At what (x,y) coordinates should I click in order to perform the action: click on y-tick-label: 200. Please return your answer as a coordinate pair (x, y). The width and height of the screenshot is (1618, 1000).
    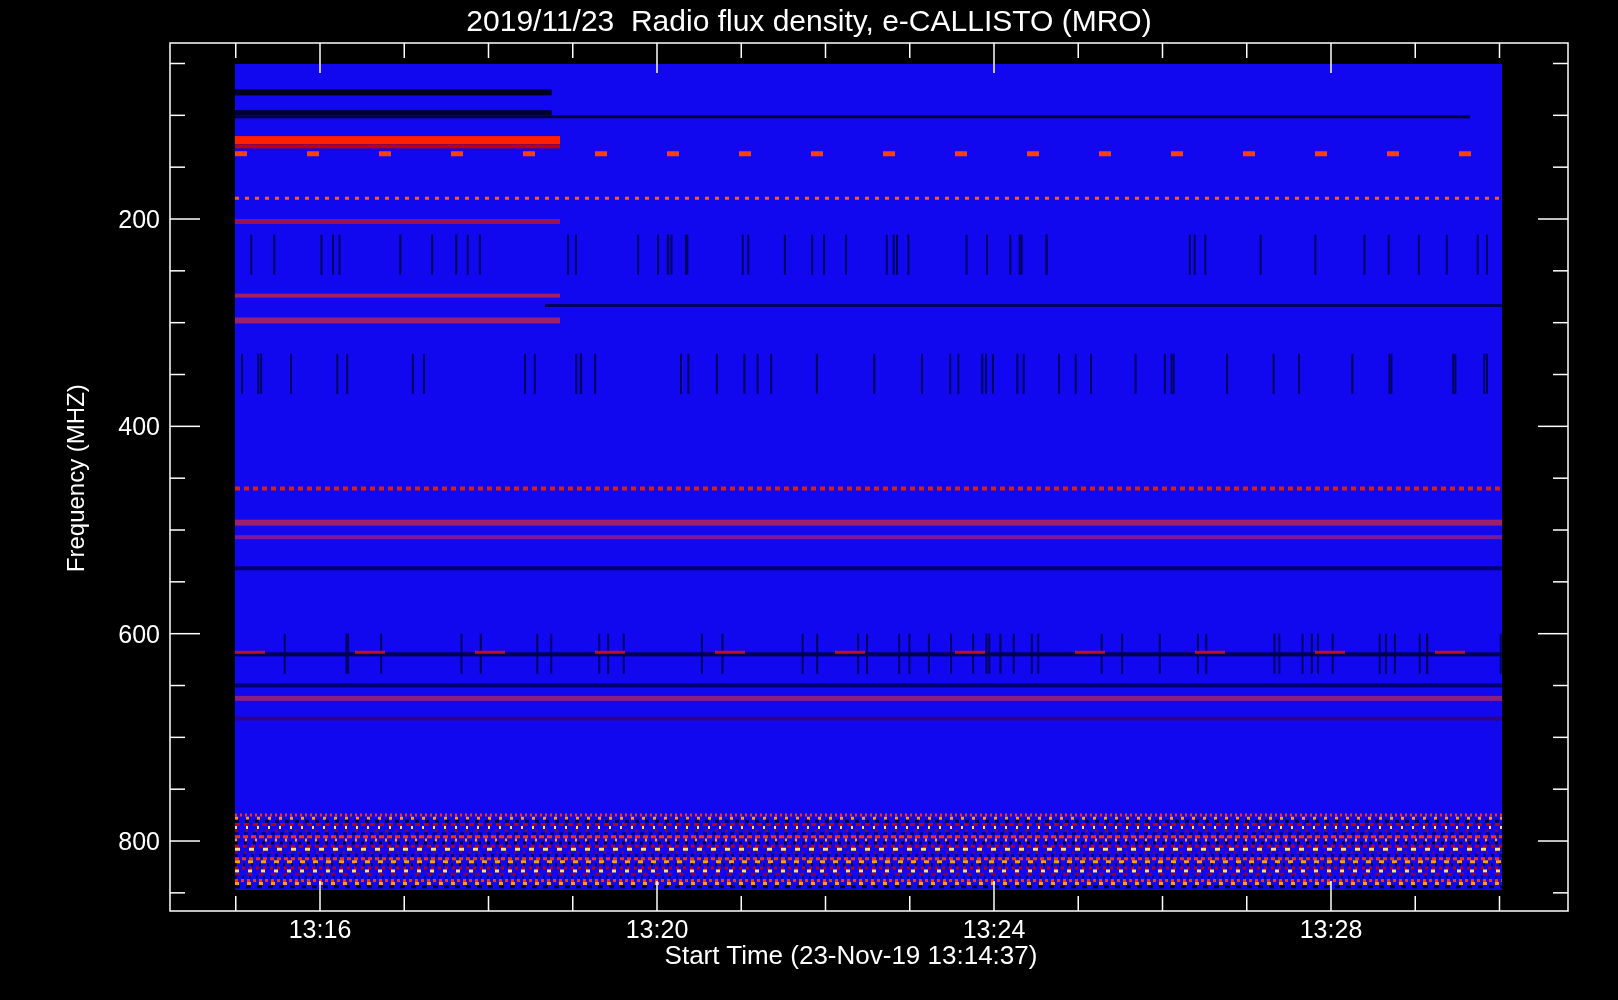
    Looking at the image, I should click on (139, 219).